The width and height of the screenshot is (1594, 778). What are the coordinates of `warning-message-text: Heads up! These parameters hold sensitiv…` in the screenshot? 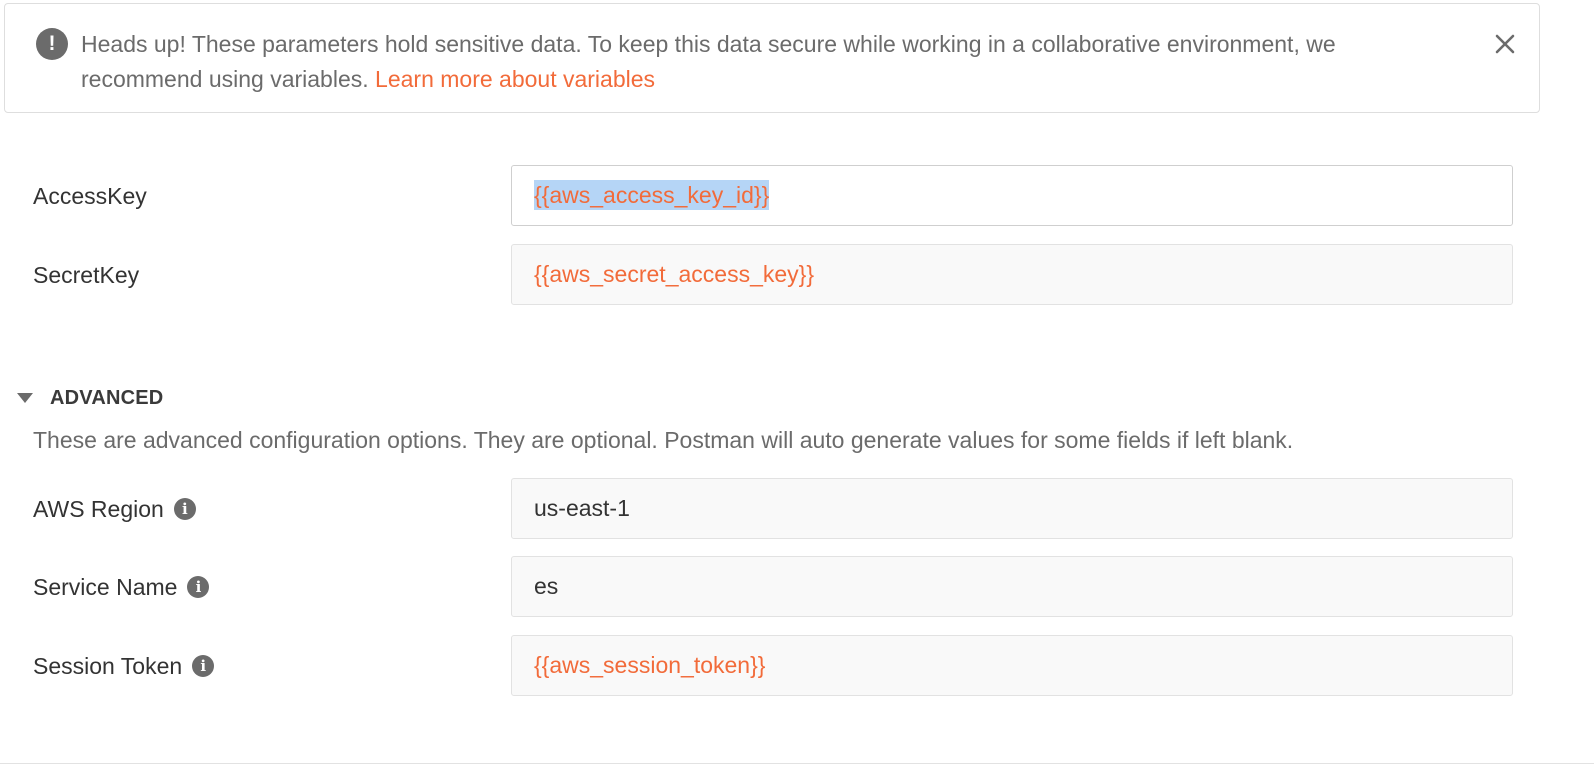 It's located at (708, 61).